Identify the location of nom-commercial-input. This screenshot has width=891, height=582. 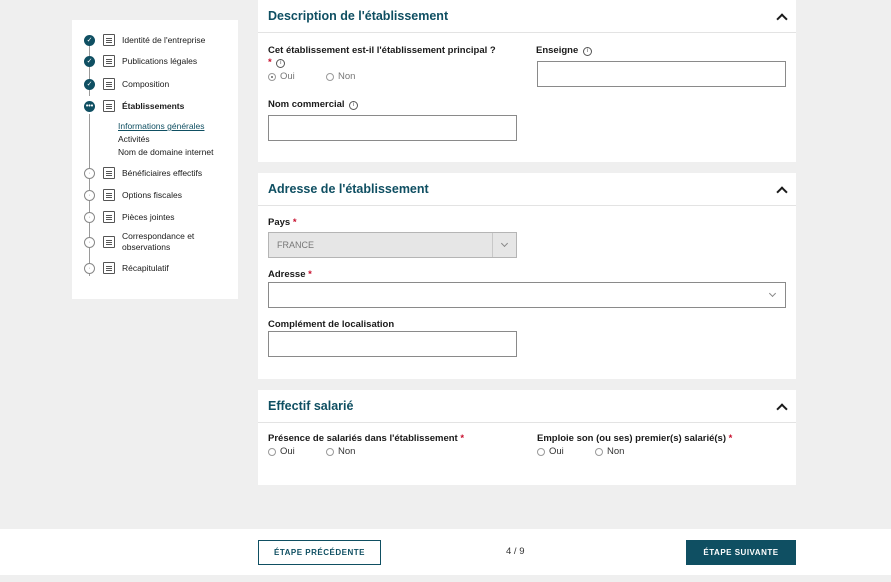
(392, 128).